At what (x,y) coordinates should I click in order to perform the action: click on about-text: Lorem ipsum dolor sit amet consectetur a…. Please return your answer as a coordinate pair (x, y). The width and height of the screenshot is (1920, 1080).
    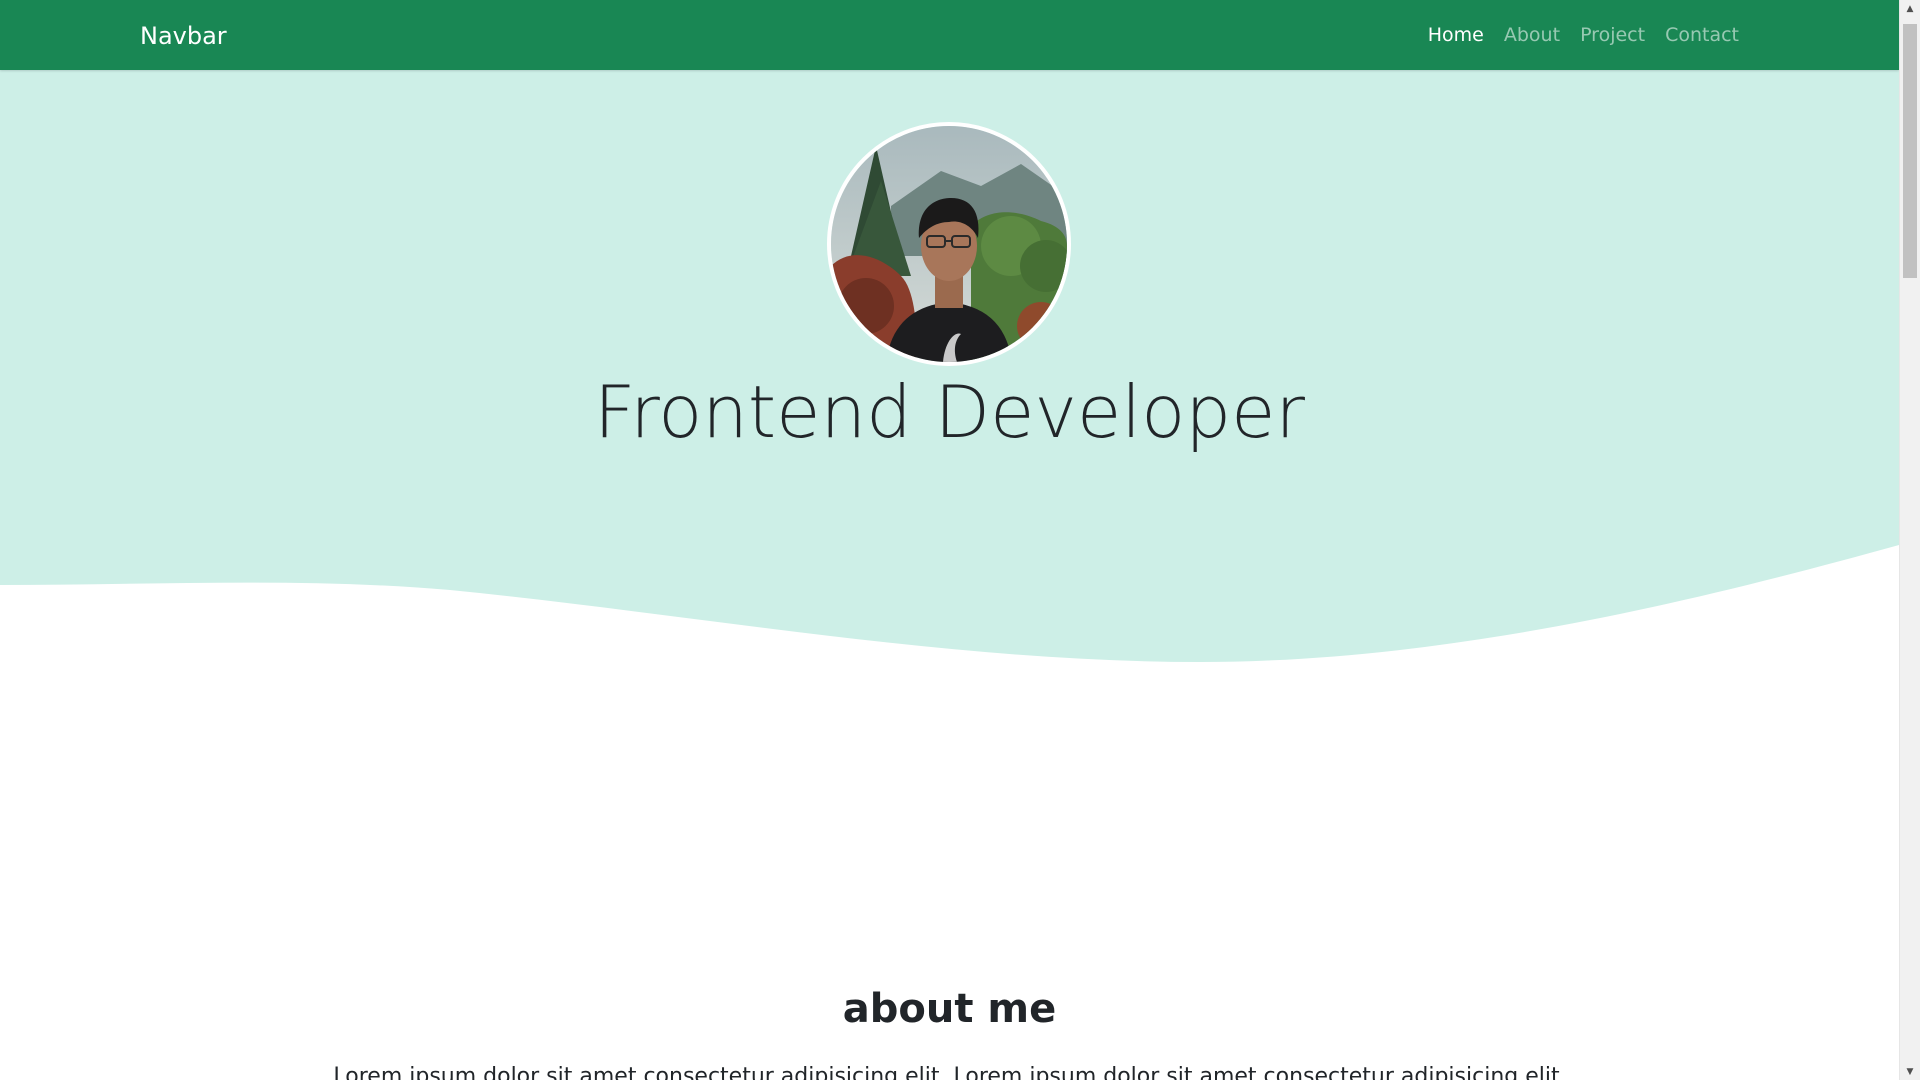
    Looking at the image, I should click on (950, 1072).